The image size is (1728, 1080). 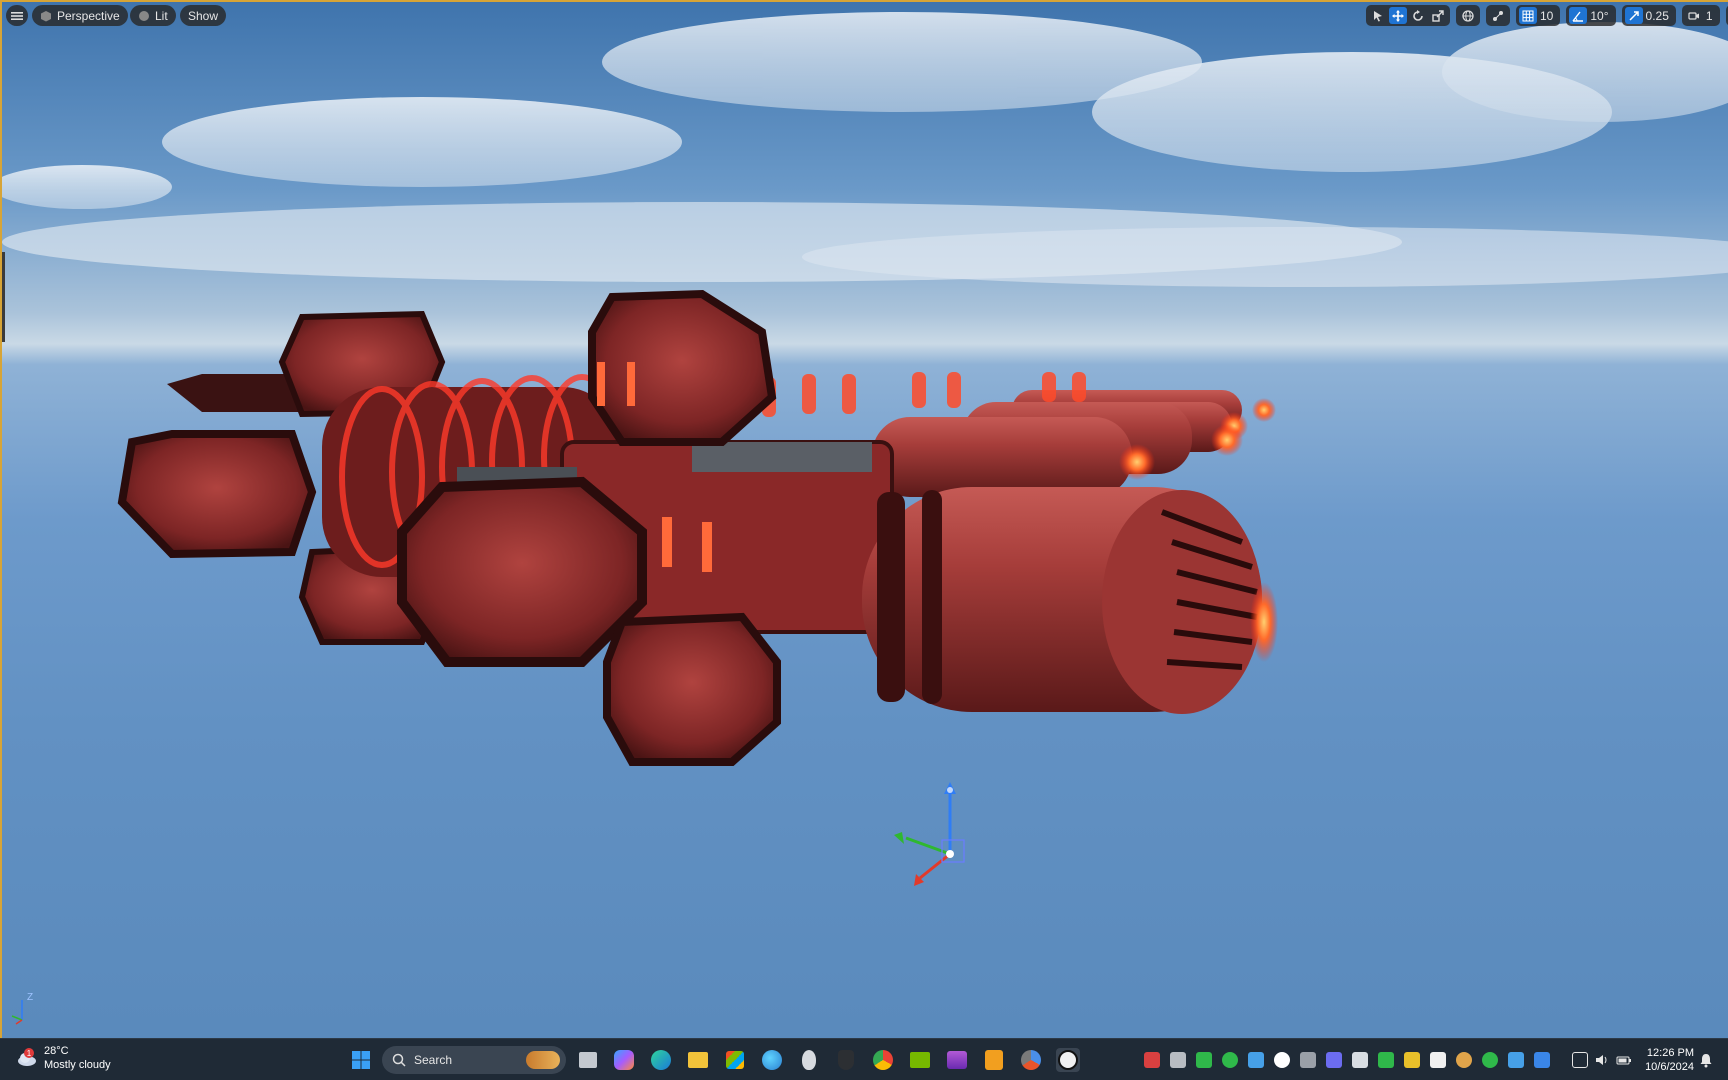 What do you see at coordinates (883, 1060) in the screenshot?
I see `chrome-button` at bounding box center [883, 1060].